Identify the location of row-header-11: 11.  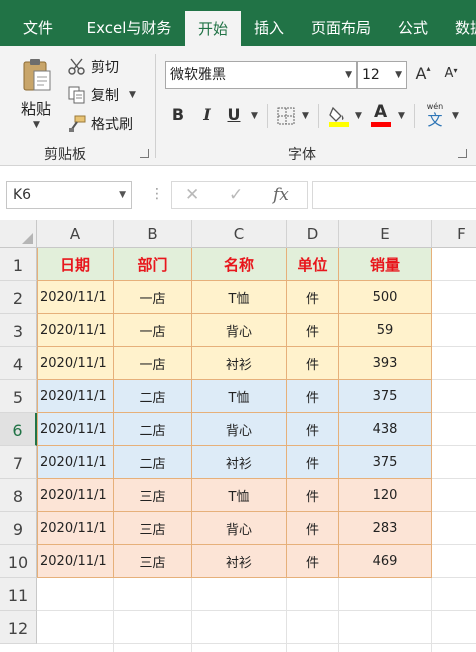
(18, 594).